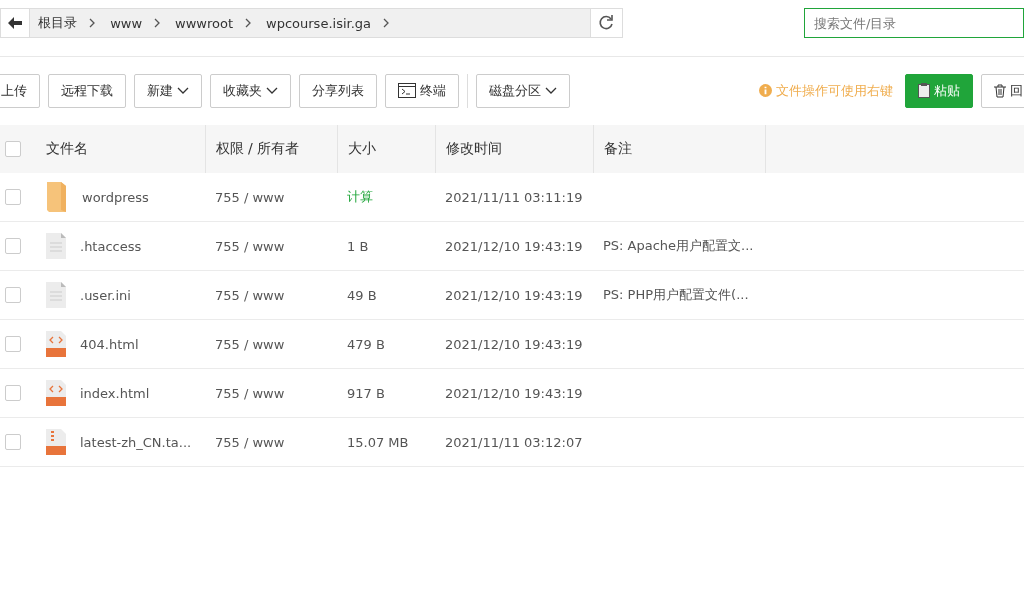 The height and width of the screenshot is (598, 1024). What do you see at coordinates (378, 442) in the screenshot?
I see `file-size: 15.07 MB` at bounding box center [378, 442].